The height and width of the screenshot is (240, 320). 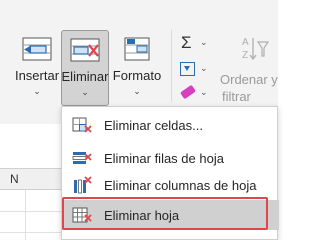 What do you see at coordinates (249, 79) in the screenshot?
I see `sort-filter-label-line1: Ordenar y` at bounding box center [249, 79].